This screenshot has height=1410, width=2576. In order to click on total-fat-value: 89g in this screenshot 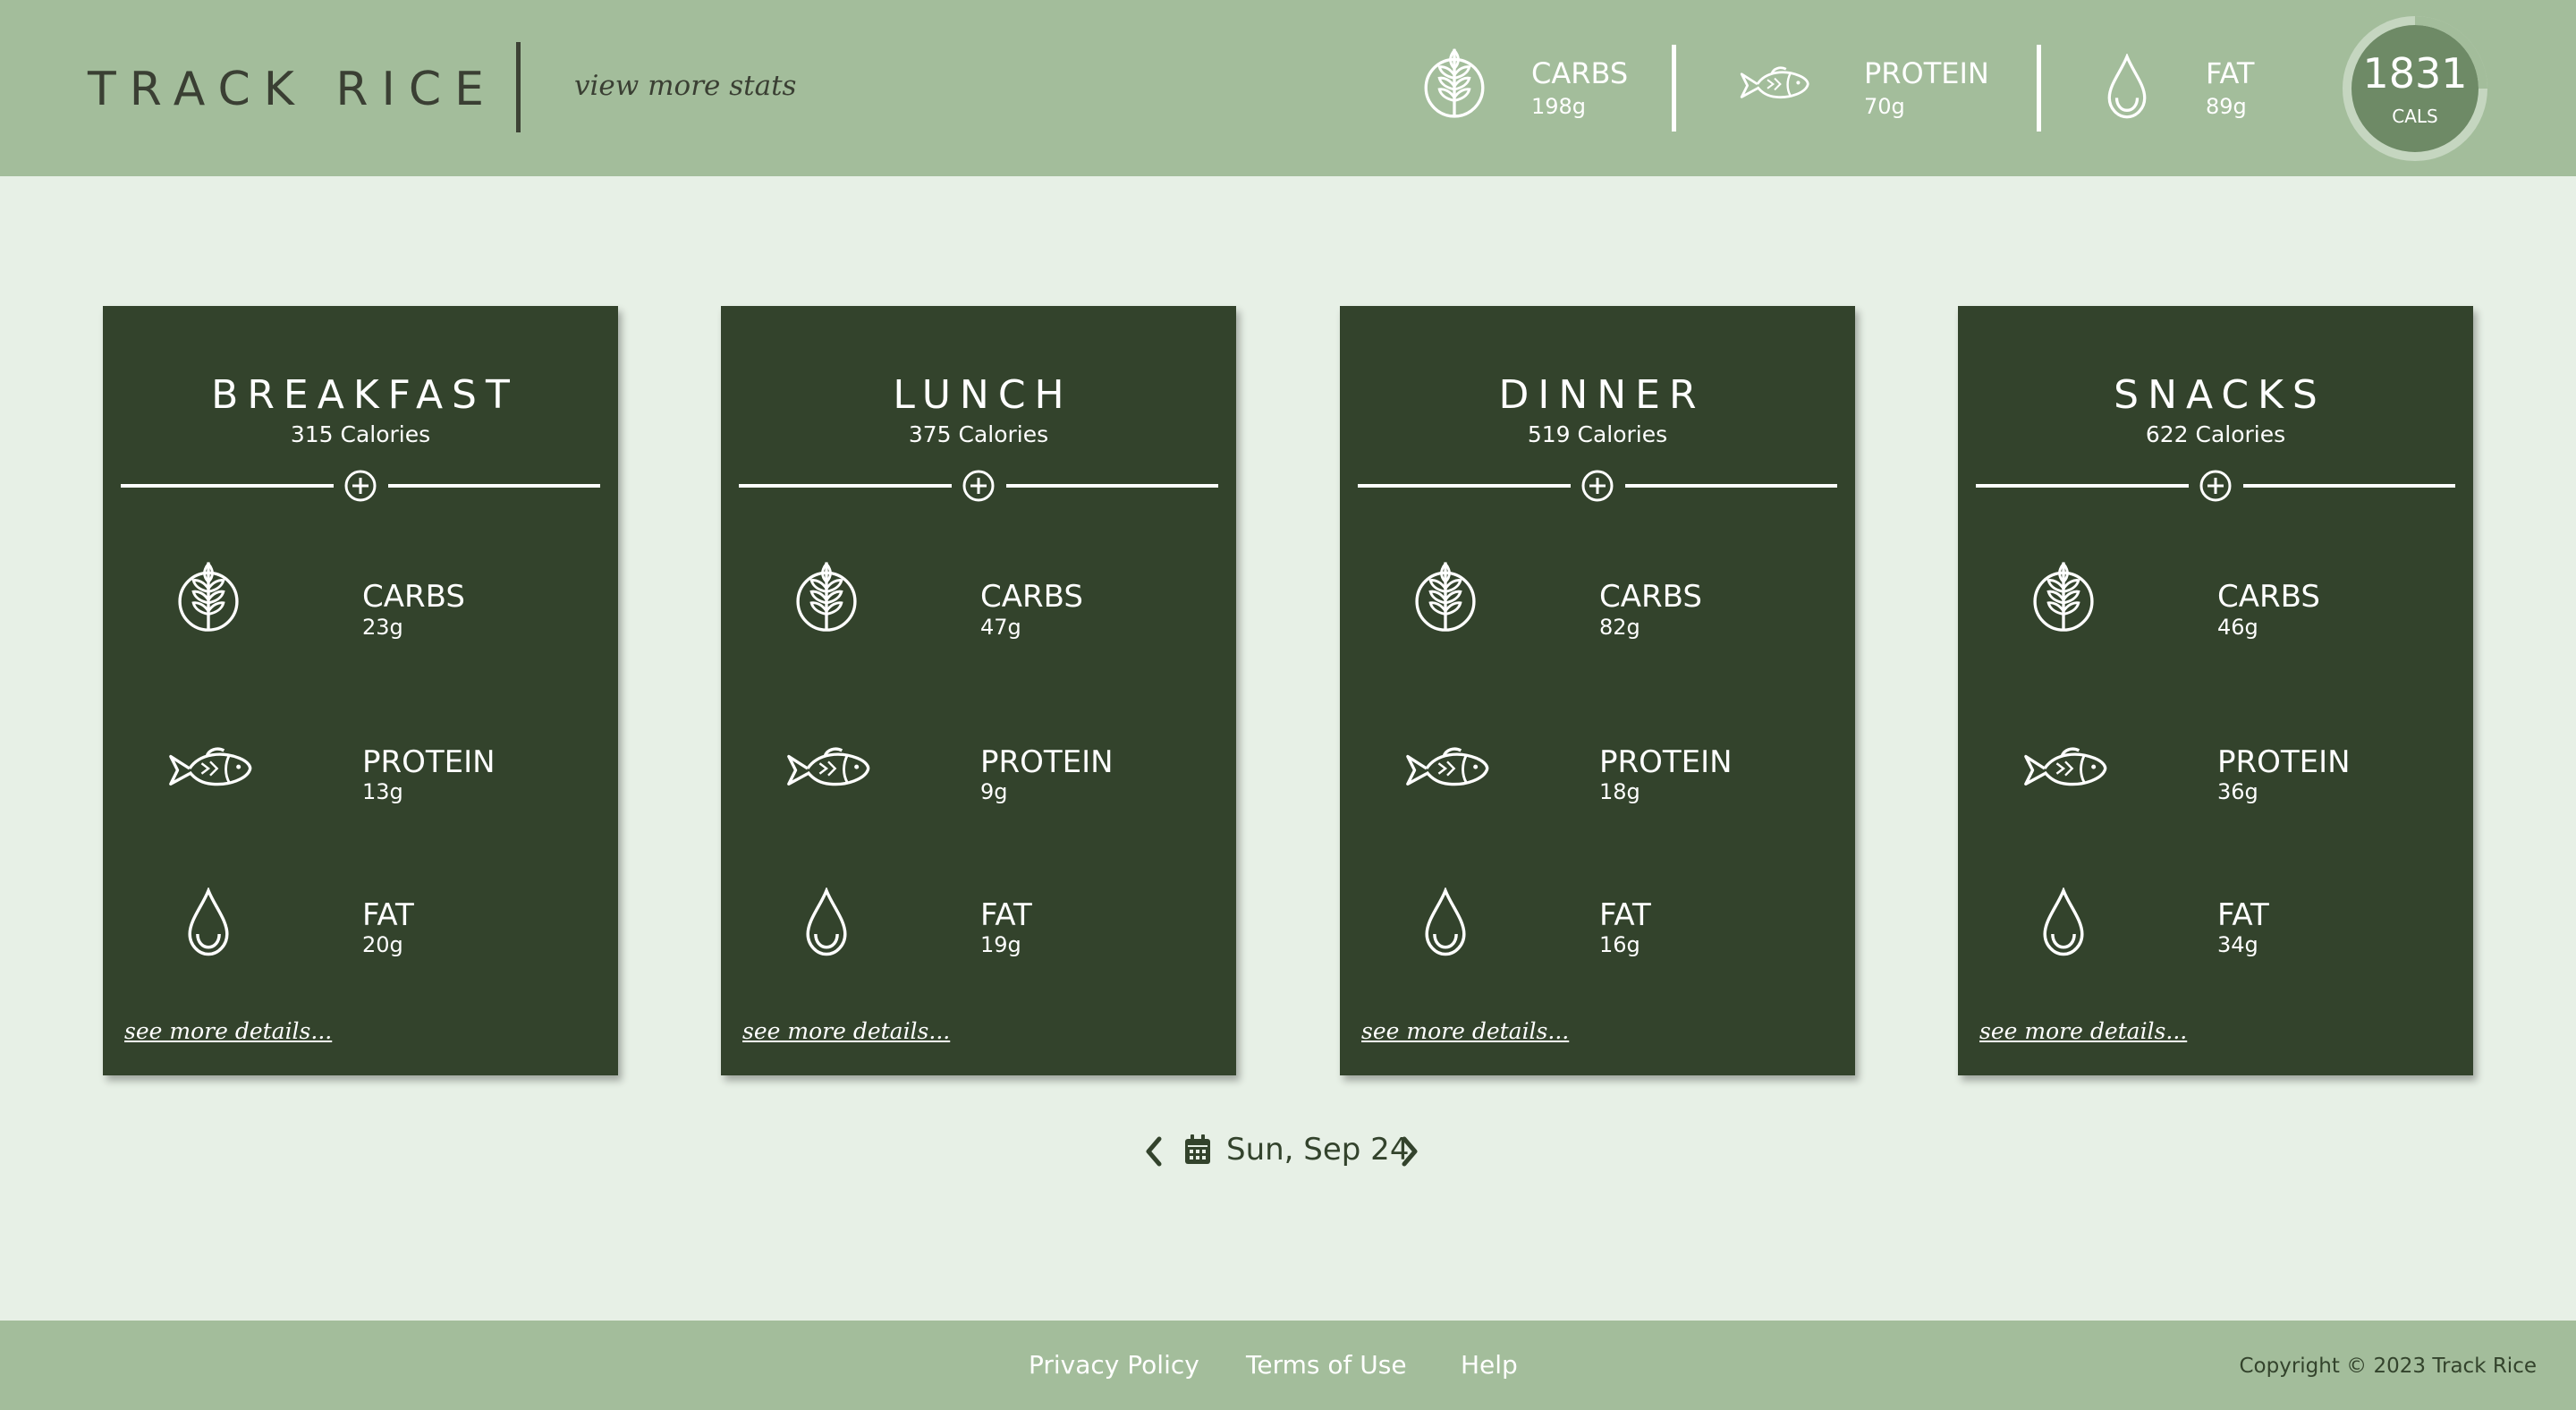, I will do `click(2226, 107)`.